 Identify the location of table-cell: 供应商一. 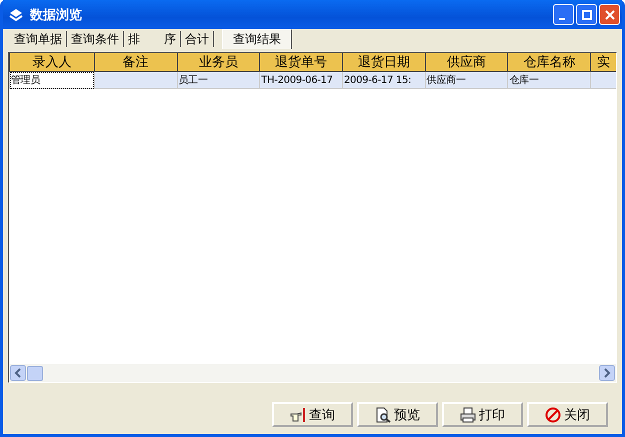
(466, 80).